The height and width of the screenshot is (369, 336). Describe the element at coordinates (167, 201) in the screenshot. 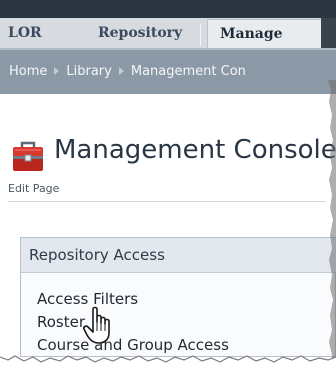

I see `title-divider` at that location.